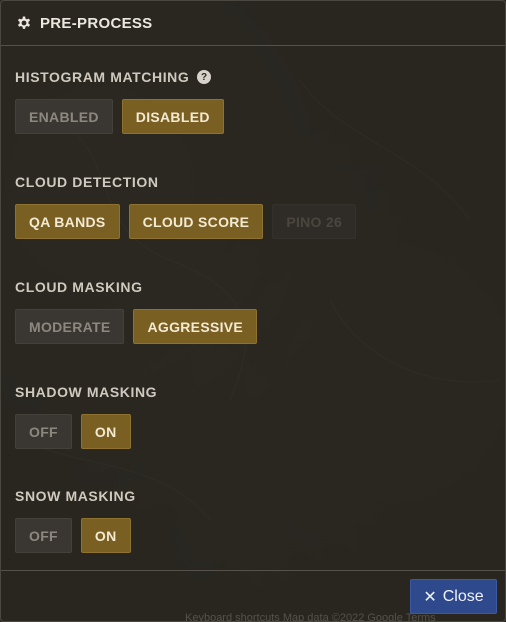  I want to click on close-button: ✕ Close, so click(453, 596).